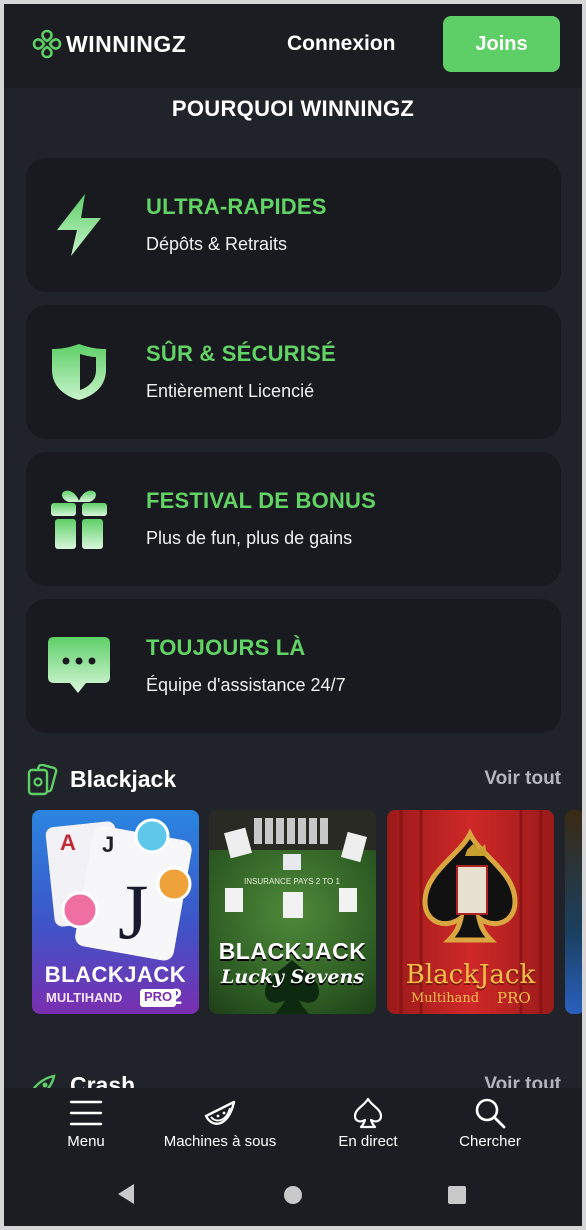 The image size is (586, 1230). I want to click on nav-slots: Machines à sous, so click(220, 1123).